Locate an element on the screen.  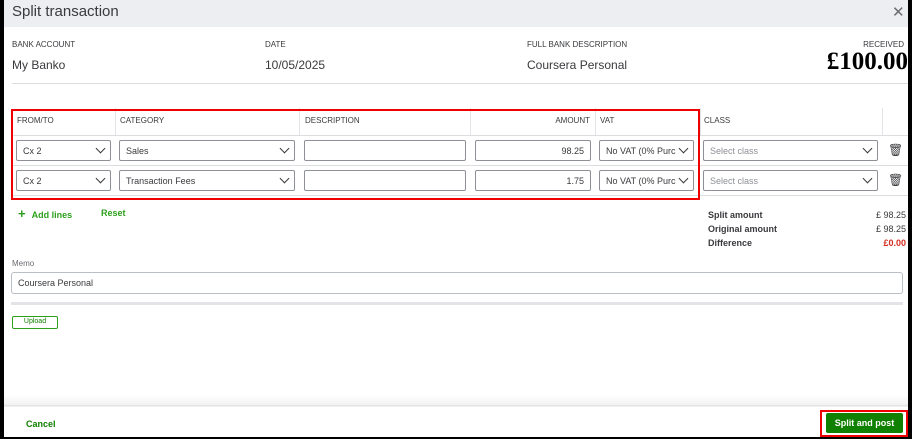
date-value: 10/05/2025 is located at coordinates (295, 65).